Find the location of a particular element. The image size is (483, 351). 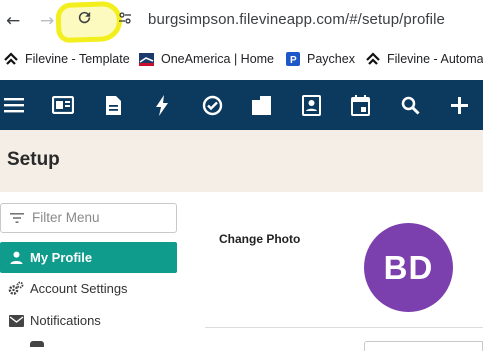

sidebar-item-notifications: Notifications is located at coordinates (88, 320).